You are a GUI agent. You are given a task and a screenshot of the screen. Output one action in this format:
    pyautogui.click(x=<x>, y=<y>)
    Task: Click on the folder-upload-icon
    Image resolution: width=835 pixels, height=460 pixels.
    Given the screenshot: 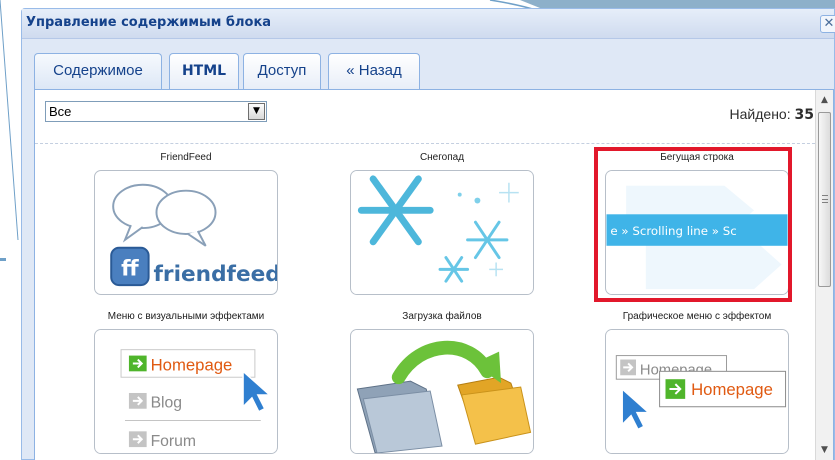 What is the action you would take?
    pyautogui.click(x=442, y=391)
    